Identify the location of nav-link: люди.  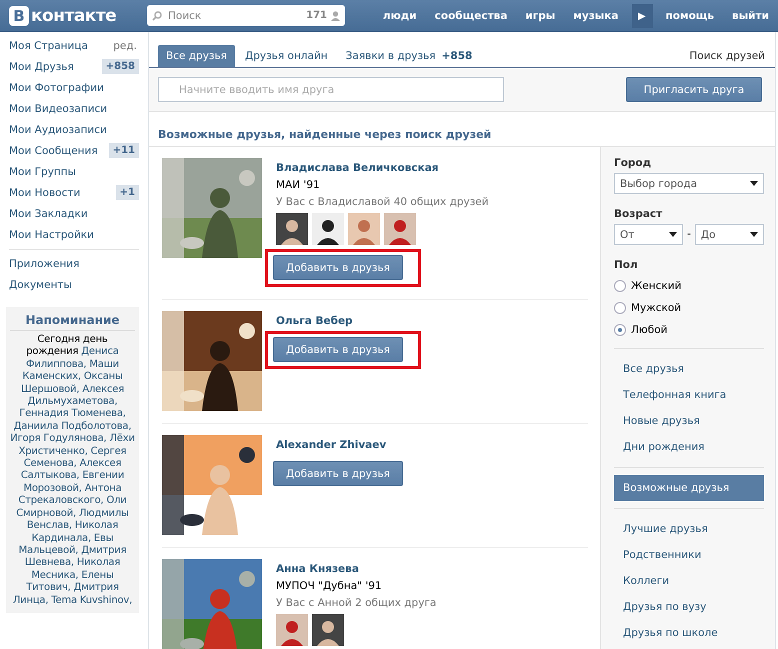
(400, 16).